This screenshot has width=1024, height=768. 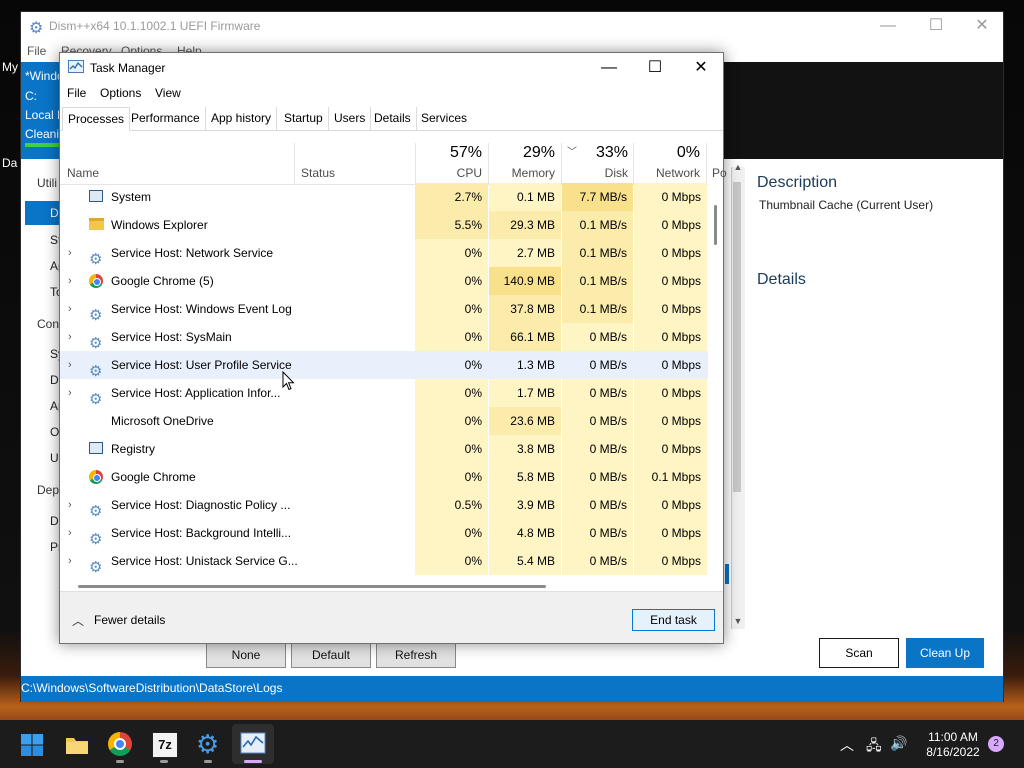 What do you see at coordinates (76, 93) in the screenshot?
I see `tm-menu-file: File` at bounding box center [76, 93].